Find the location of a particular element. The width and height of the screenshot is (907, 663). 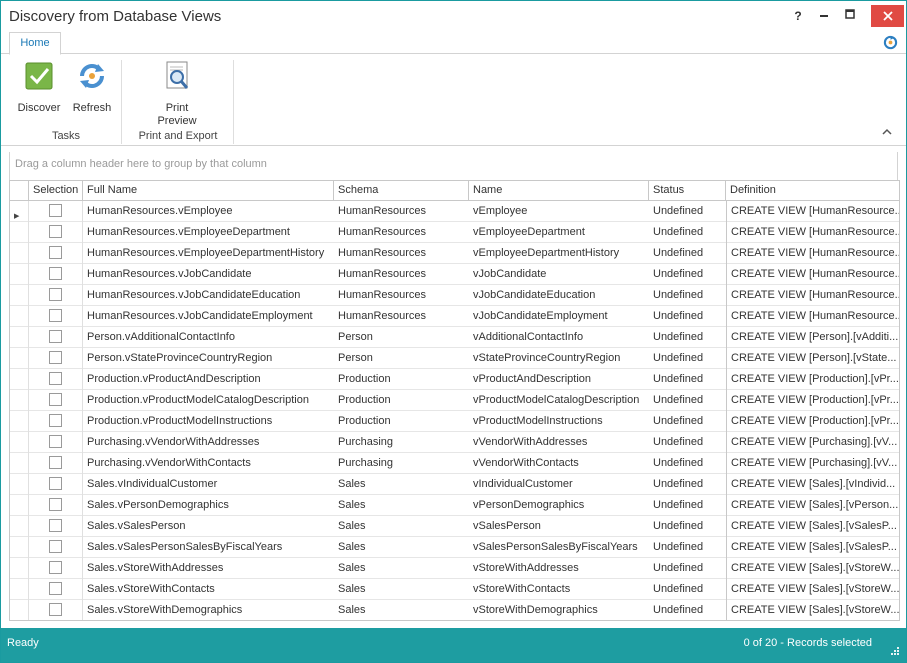

header-status: Status is located at coordinates (687, 191).